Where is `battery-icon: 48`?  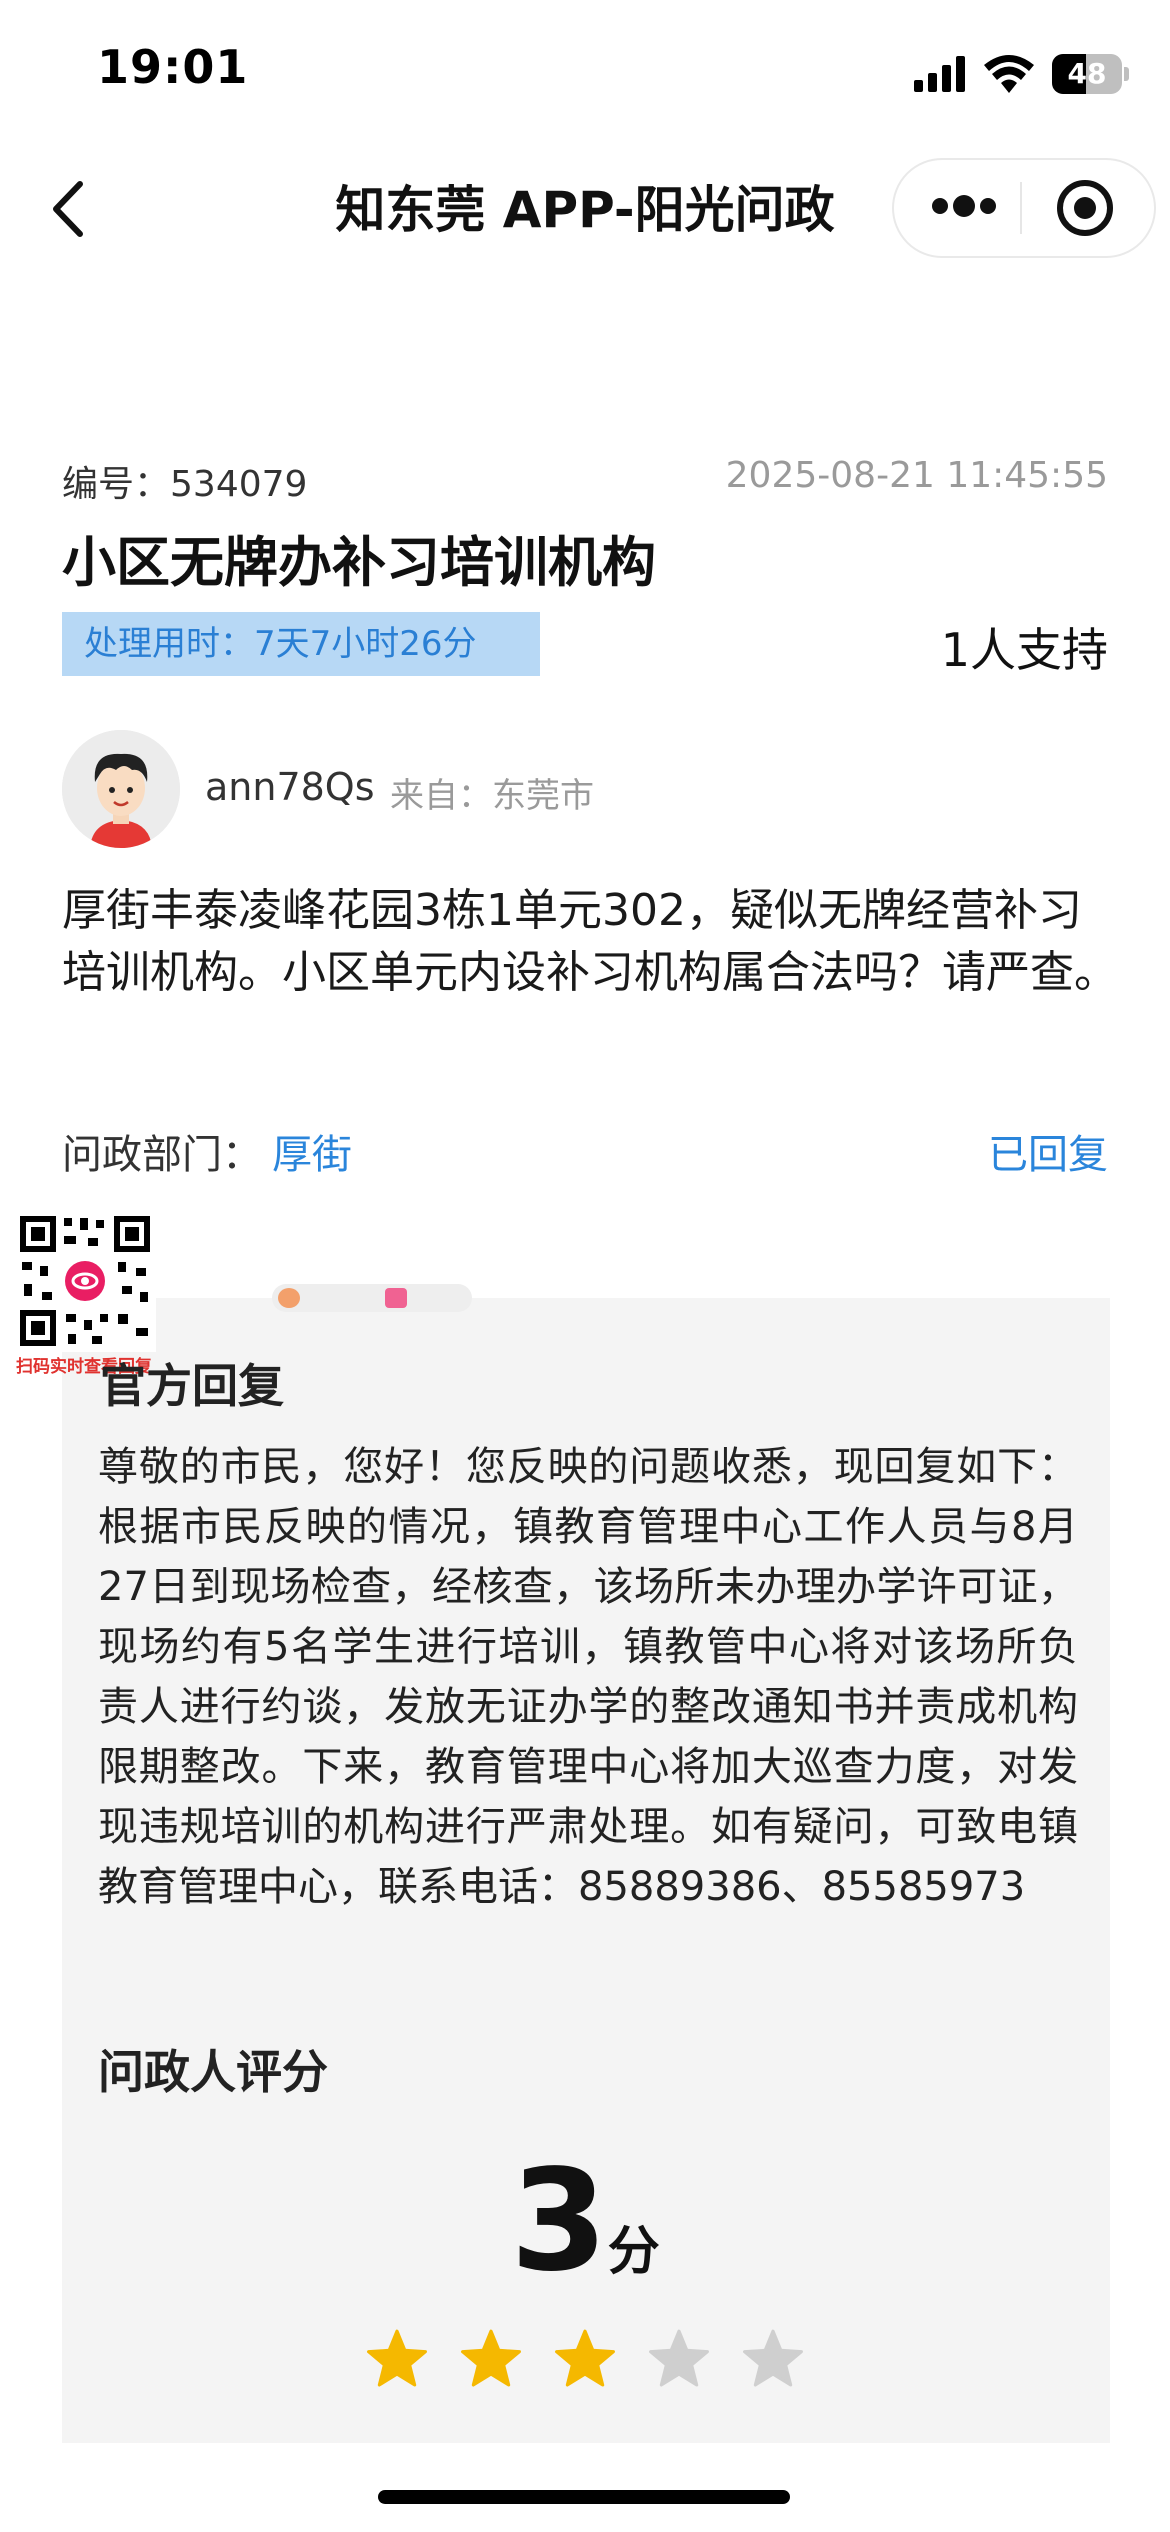
battery-icon: 48 is located at coordinates (1091, 74).